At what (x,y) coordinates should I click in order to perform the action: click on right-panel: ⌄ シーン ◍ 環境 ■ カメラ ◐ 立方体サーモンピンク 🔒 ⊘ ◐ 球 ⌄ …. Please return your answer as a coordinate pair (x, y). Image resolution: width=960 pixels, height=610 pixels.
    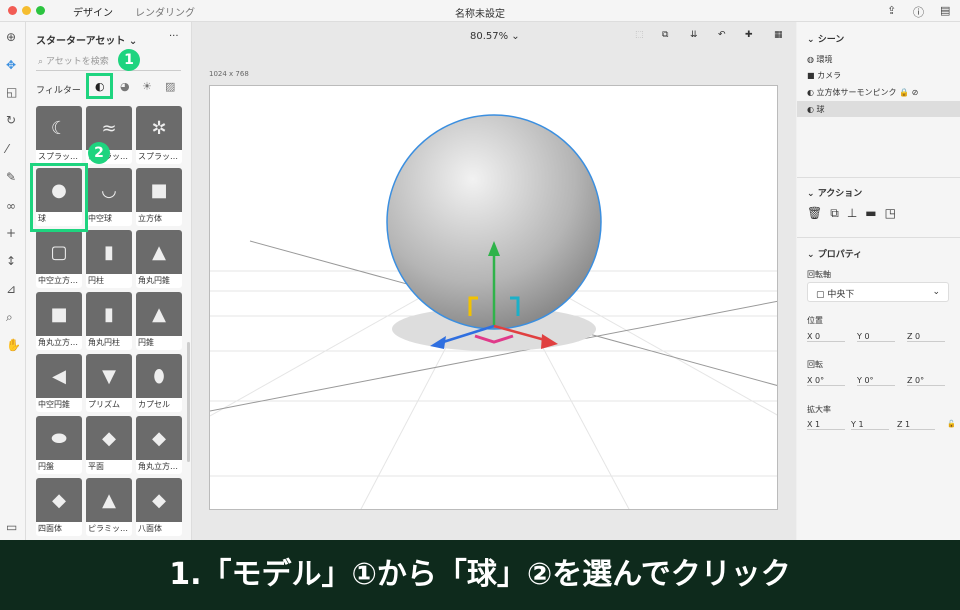
    Looking at the image, I should click on (878, 281).